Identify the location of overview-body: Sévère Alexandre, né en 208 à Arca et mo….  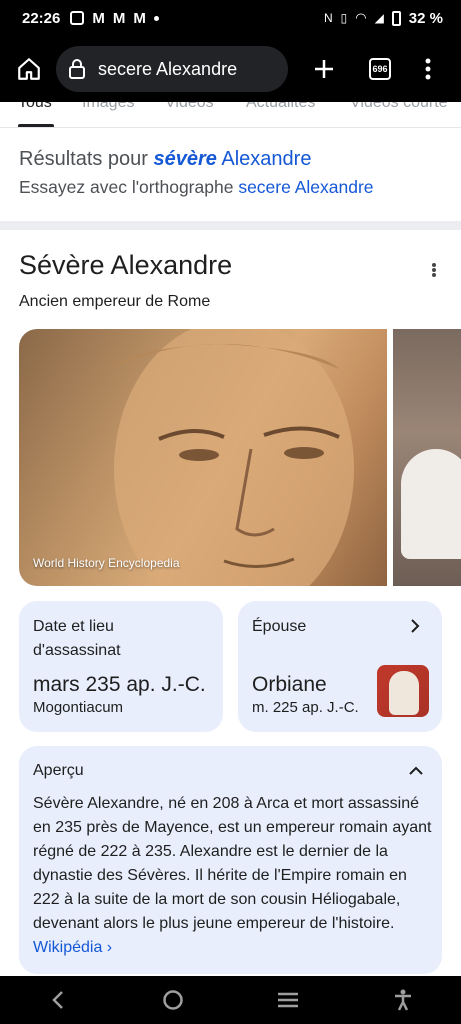
(232, 863).